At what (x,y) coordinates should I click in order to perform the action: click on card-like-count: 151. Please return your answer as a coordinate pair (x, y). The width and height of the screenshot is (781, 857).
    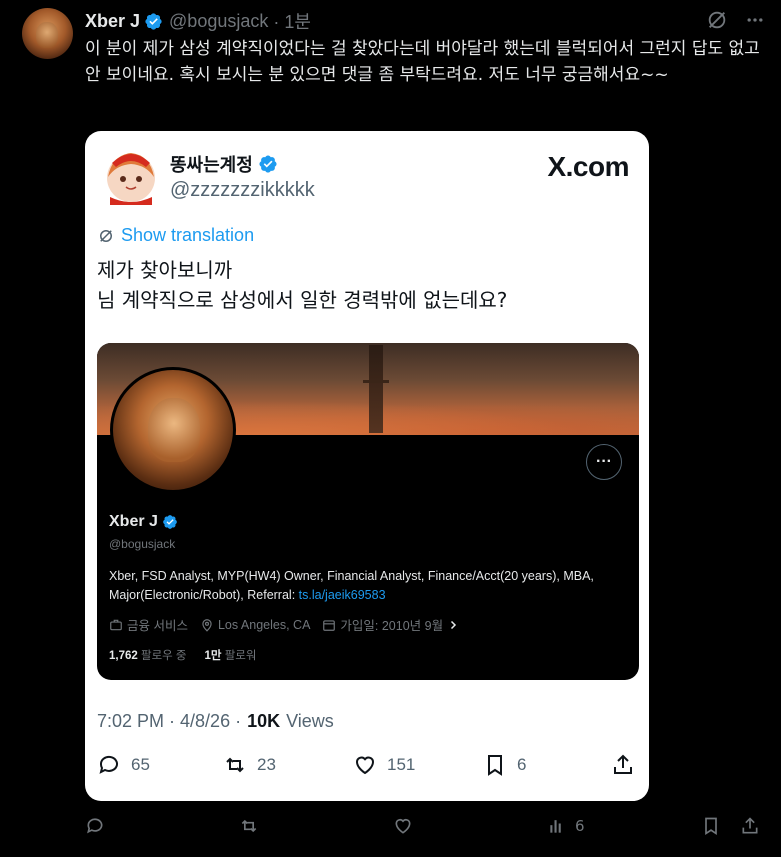
    Looking at the image, I should click on (401, 764).